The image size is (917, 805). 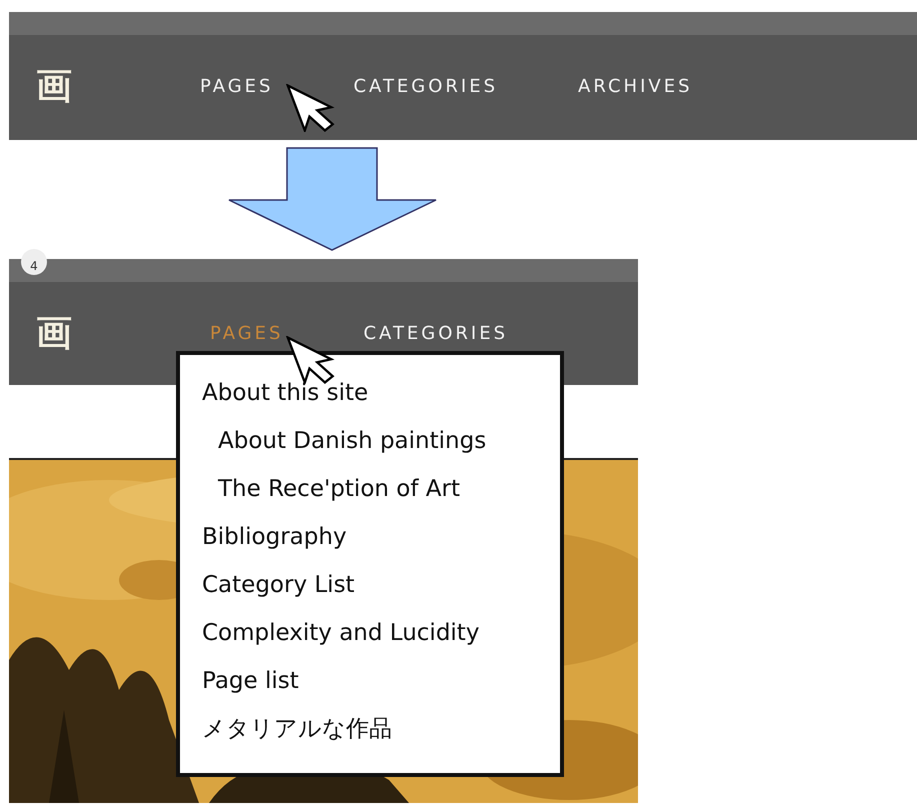 I want to click on menu-item: The Rece'ption of Art, so click(x=381, y=489).